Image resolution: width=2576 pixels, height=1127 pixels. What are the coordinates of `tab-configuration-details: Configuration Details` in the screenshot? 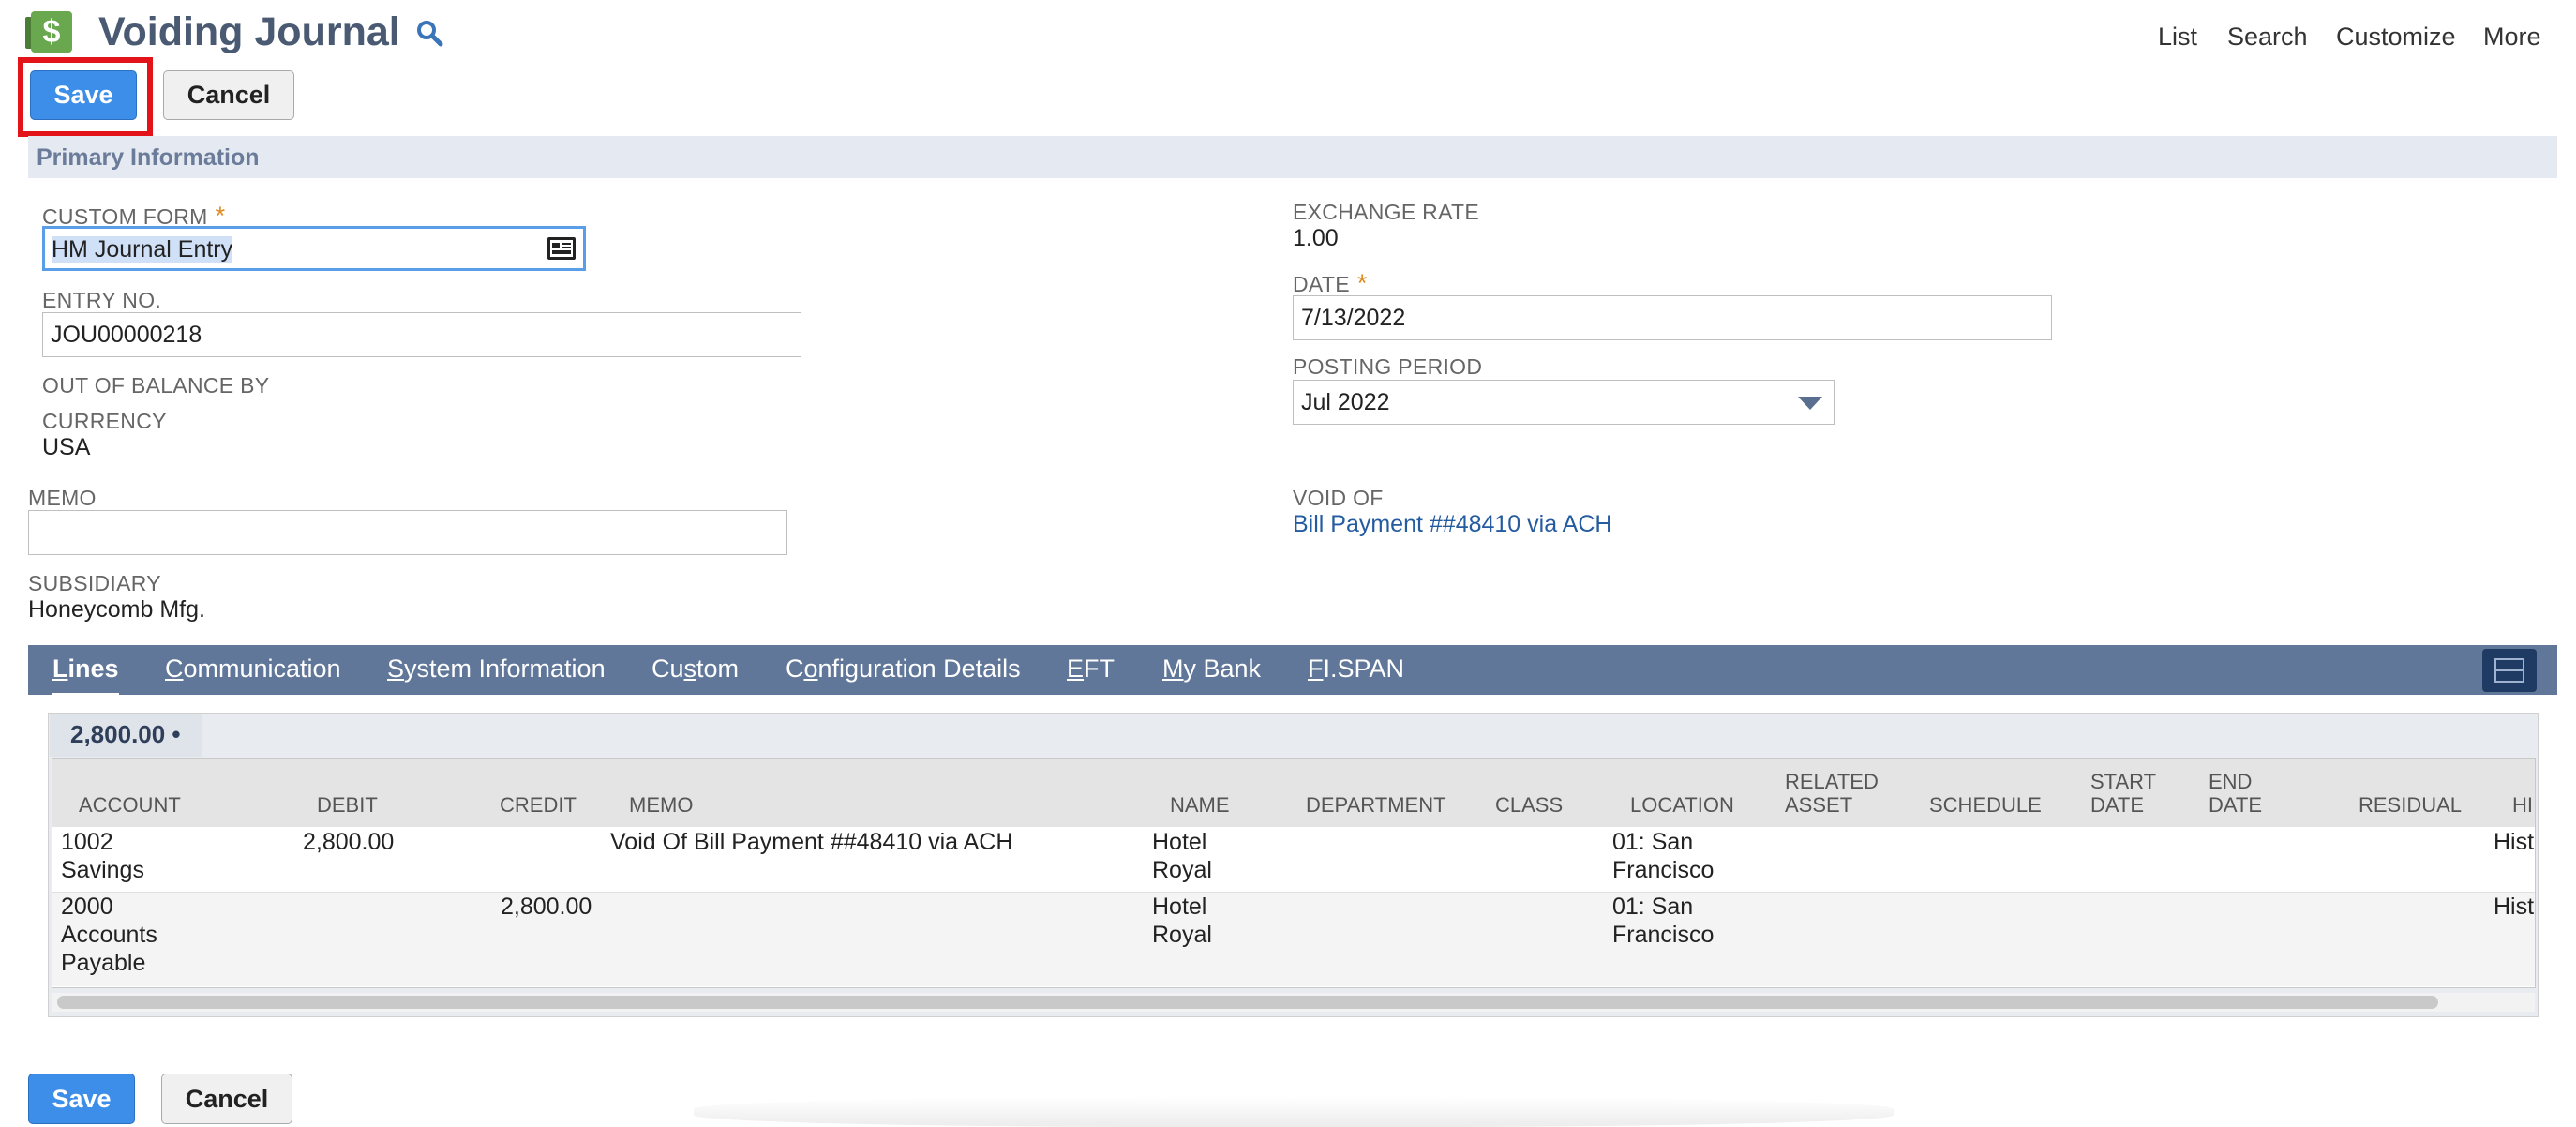 It's located at (904, 669).